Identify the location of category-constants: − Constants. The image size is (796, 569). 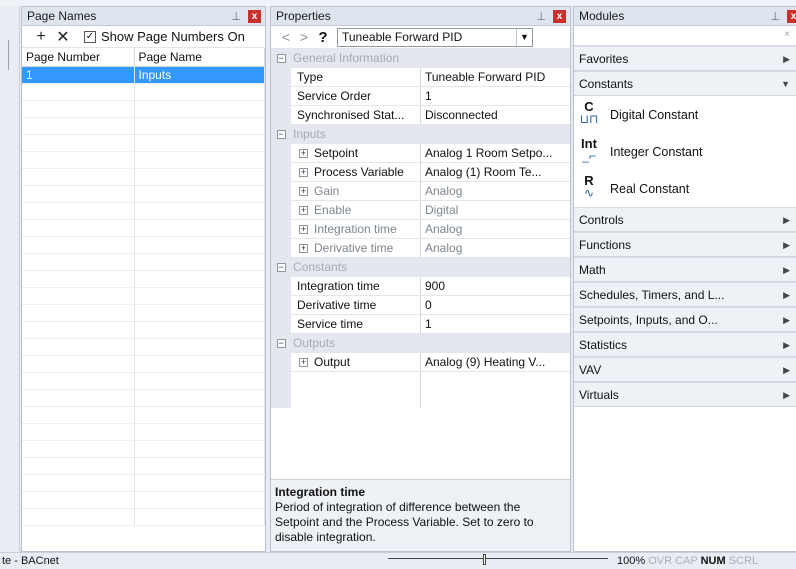
(420, 267).